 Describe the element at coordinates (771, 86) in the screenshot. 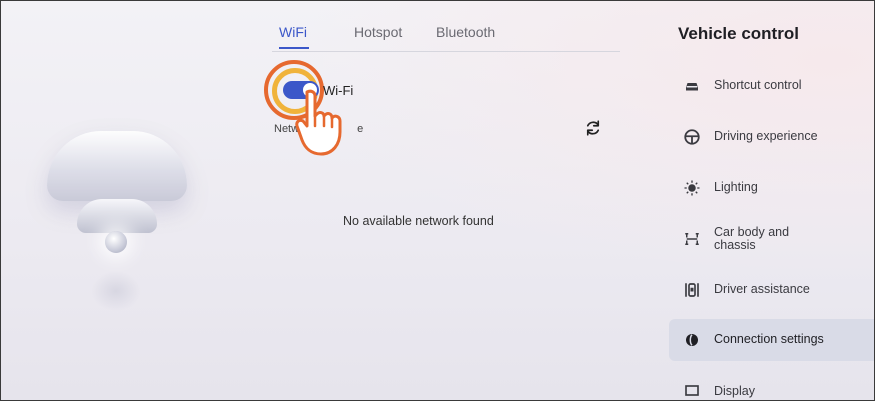

I see `menu-item-shortcut-control: Shortcut control` at that location.